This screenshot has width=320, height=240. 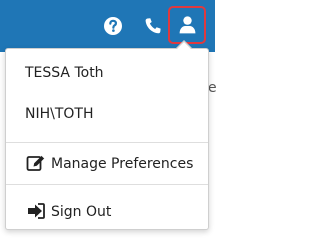 I want to click on manage-preferences-link: Manage Preferences, so click(x=107, y=164).